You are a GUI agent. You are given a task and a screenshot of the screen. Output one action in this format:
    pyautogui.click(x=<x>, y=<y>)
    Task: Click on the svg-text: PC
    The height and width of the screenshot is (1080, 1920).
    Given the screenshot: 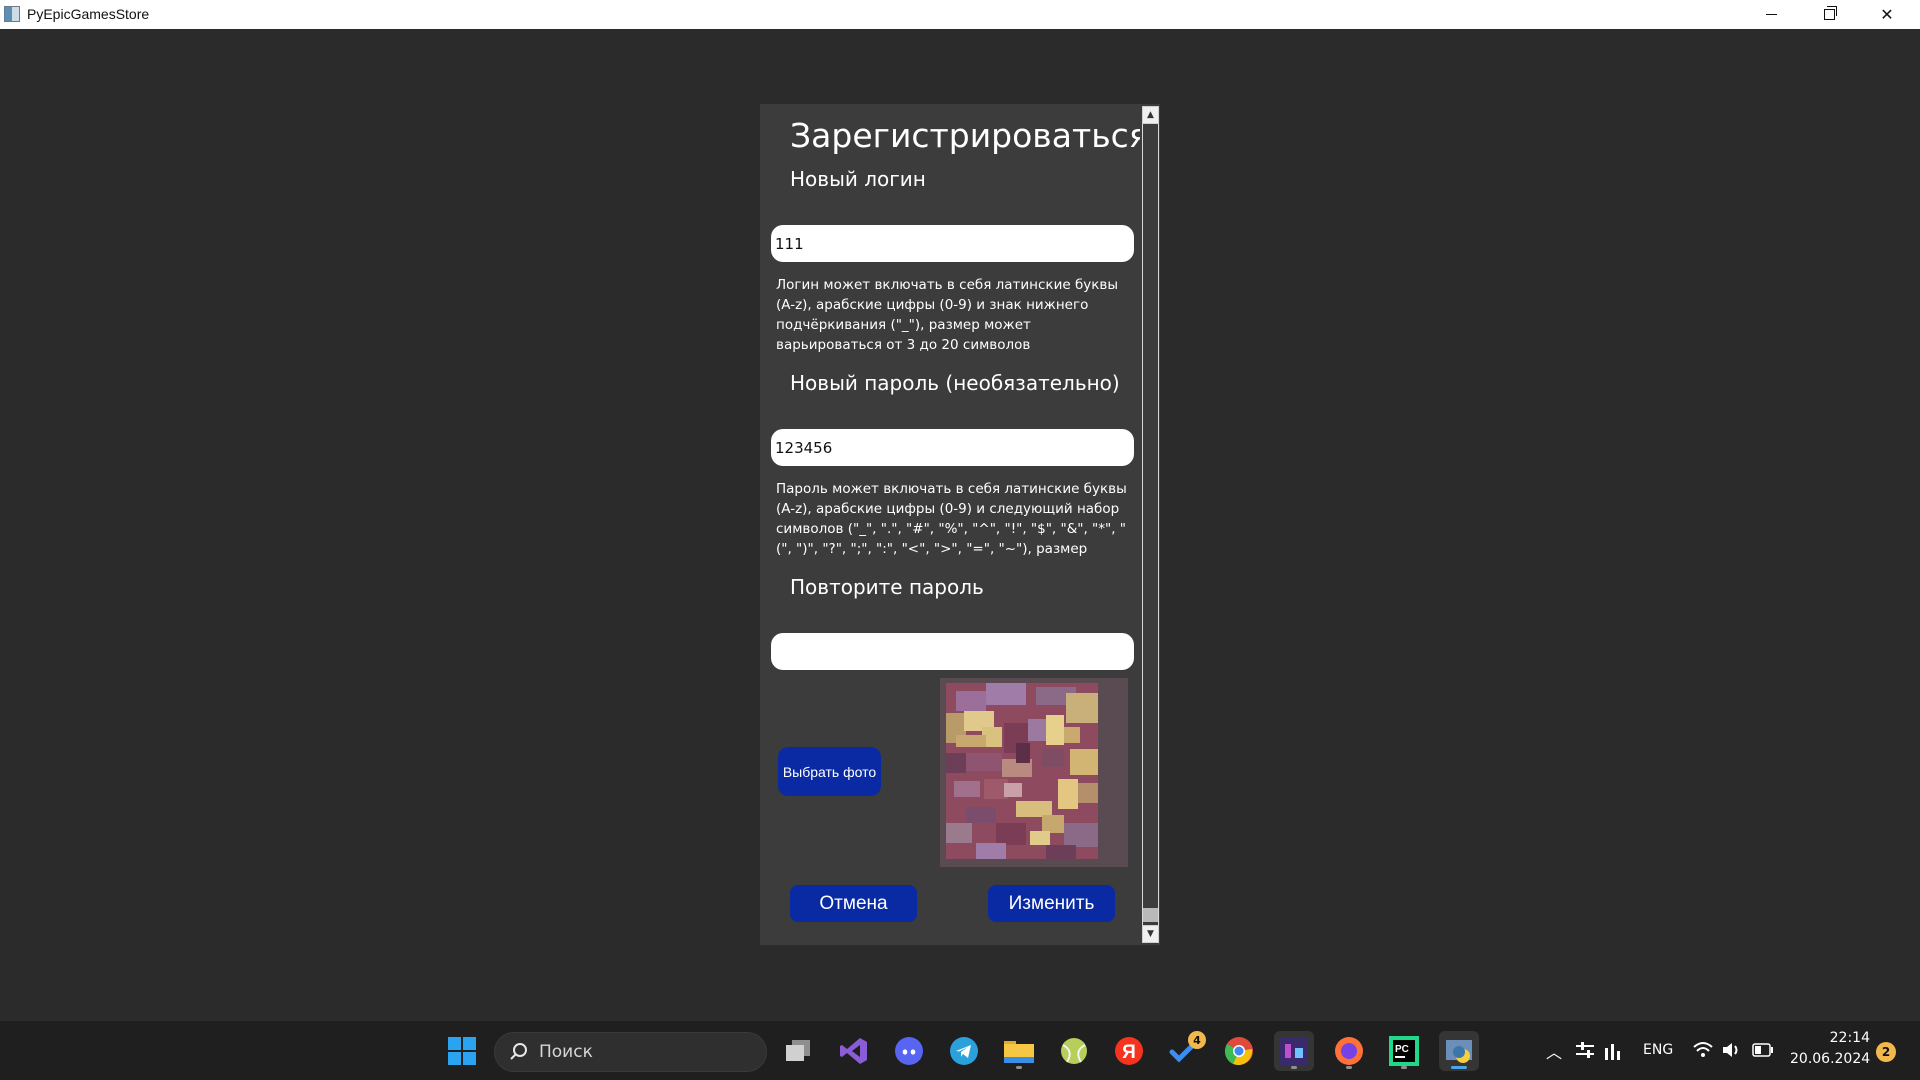 What is the action you would take?
    pyautogui.click(x=1402, y=1049)
    